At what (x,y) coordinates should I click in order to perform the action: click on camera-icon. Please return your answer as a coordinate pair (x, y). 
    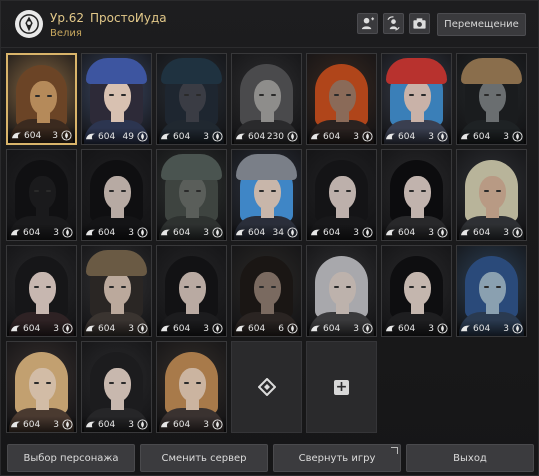
    Looking at the image, I should click on (419, 23).